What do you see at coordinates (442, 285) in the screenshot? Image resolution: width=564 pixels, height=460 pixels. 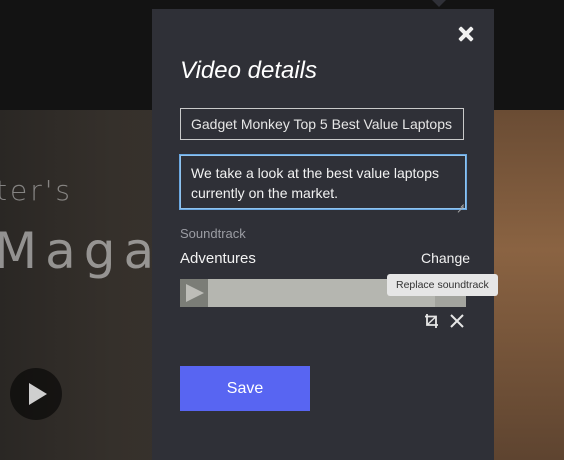 I see `replace-soundtrack-tooltip: Replace soundtrack` at bounding box center [442, 285].